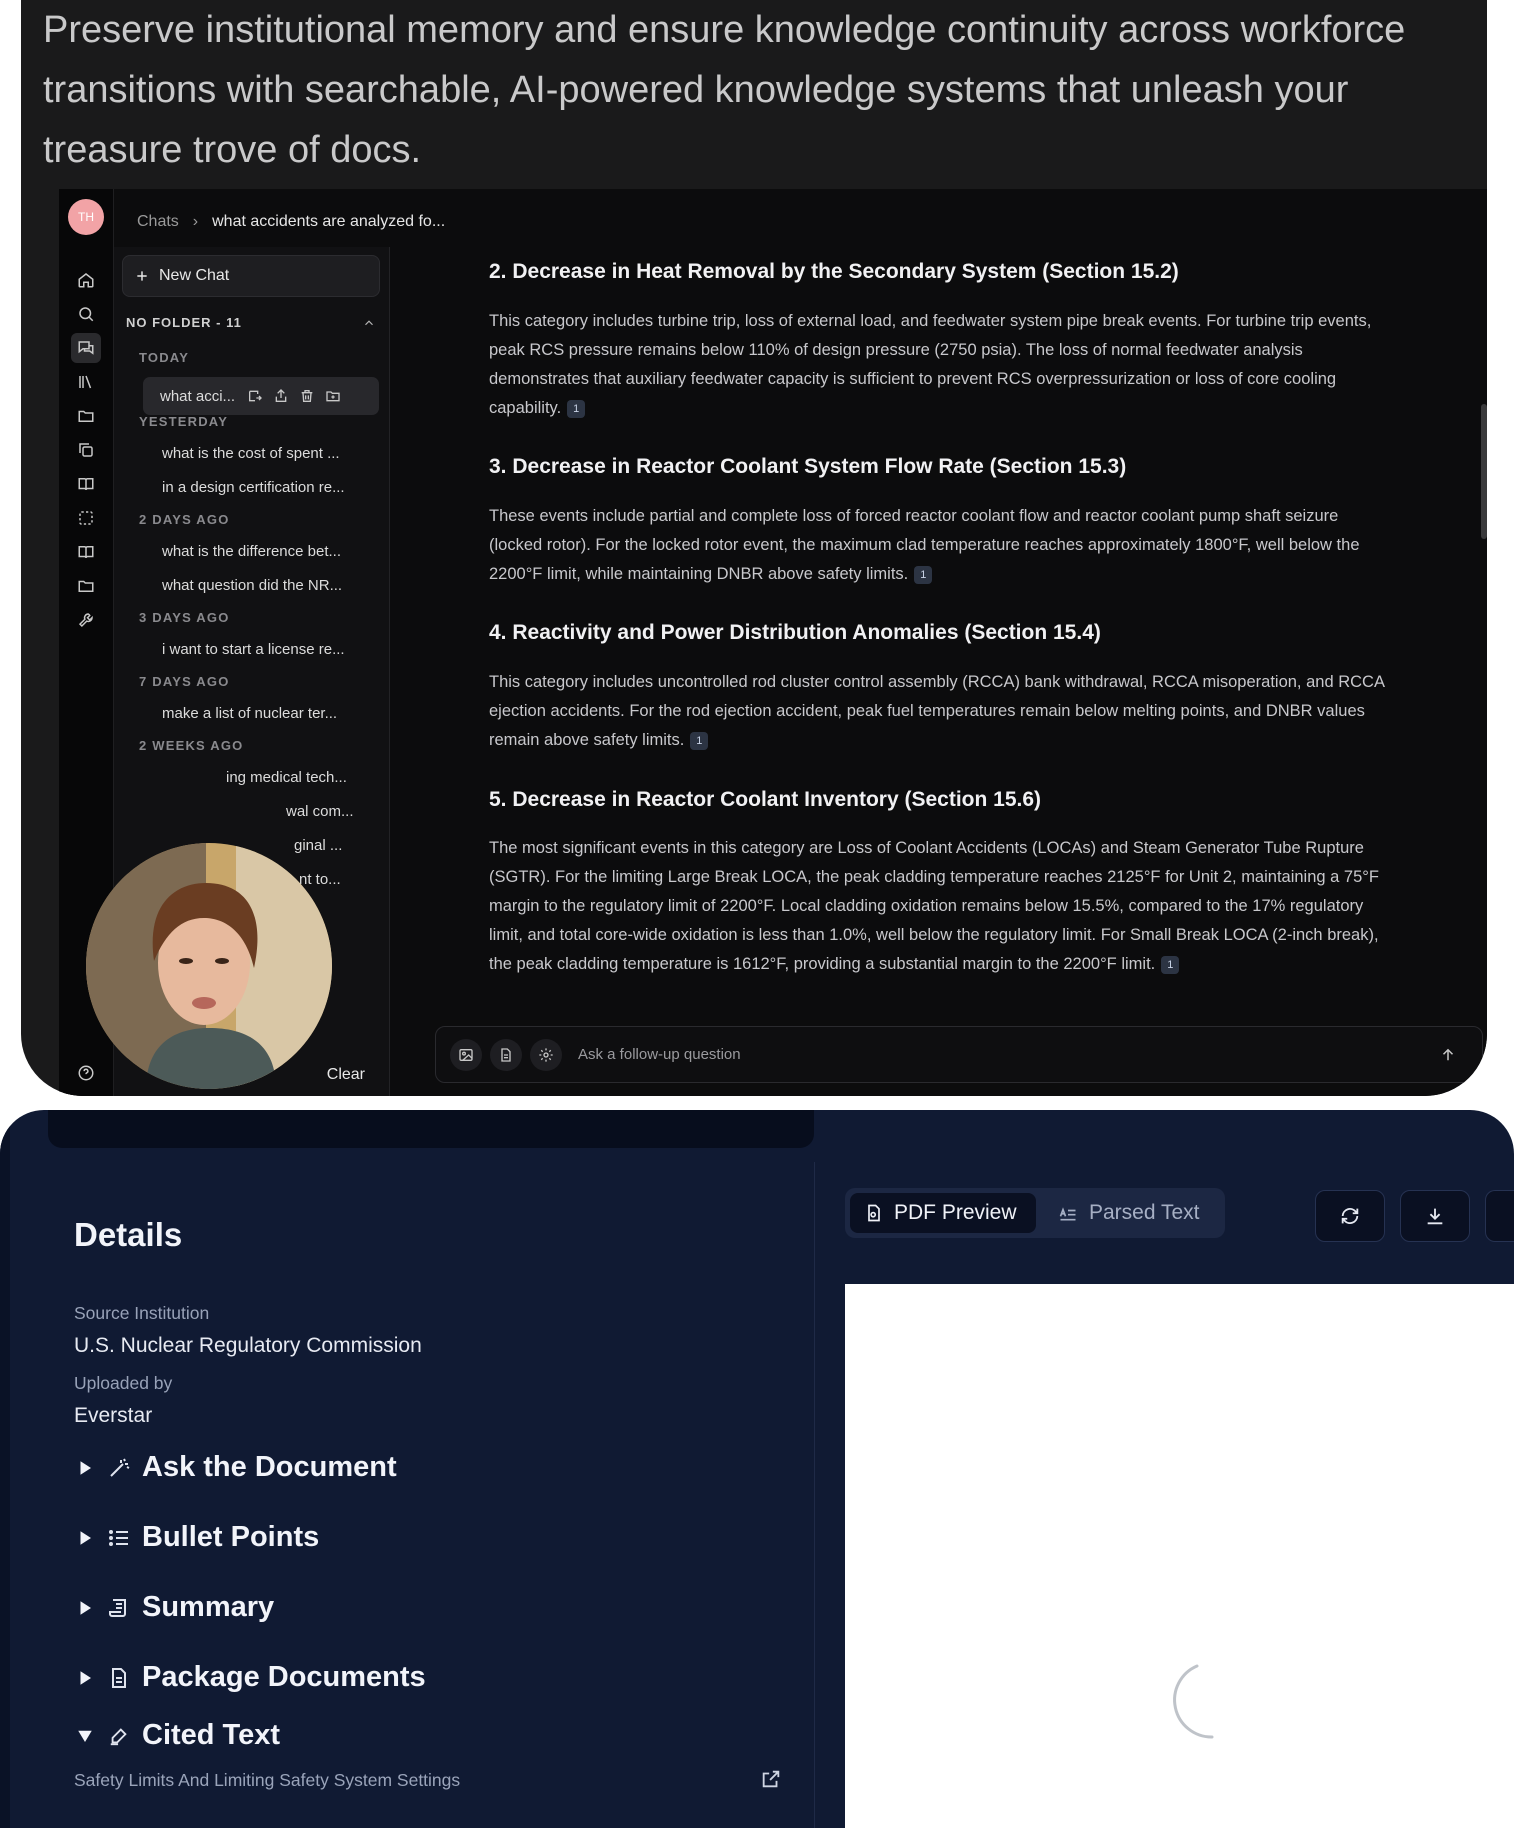  Describe the element at coordinates (194, 275) in the screenshot. I see `new-chat-label: New Chat` at that location.